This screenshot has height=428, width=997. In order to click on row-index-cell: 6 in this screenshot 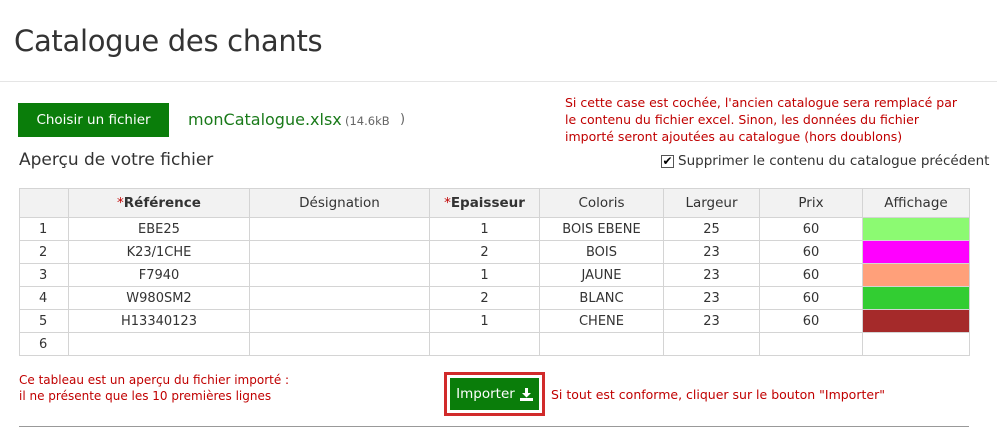, I will do `click(44, 344)`.